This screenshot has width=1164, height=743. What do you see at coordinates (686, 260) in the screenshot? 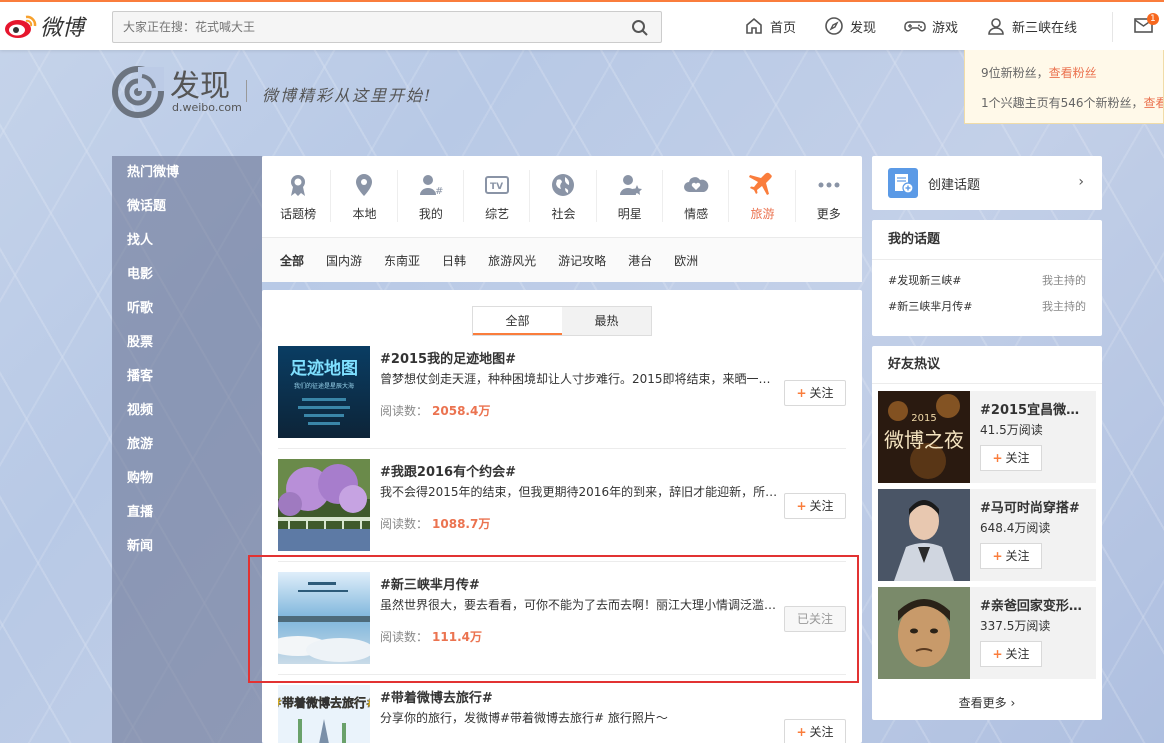
I see `subcat-europe: 欧洲` at bounding box center [686, 260].